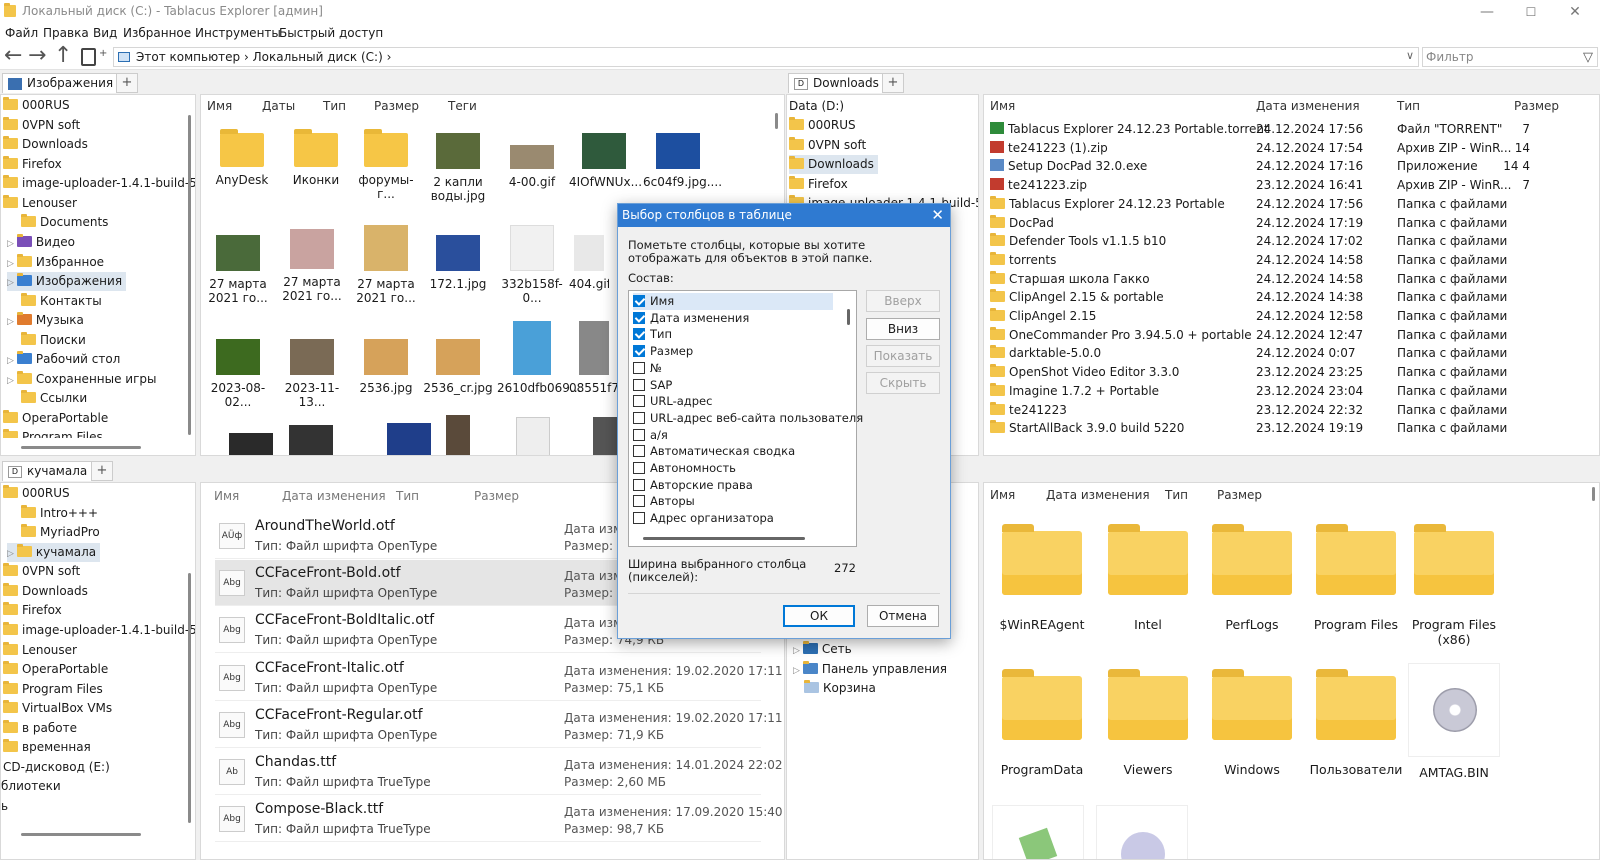 Image resolution: width=1600 pixels, height=860 pixels. What do you see at coordinates (263, 57) in the screenshot?
I see `breadcrumb: Этот компьютер › Локальный диск (C:) ›` at bounding box center [263, 57].